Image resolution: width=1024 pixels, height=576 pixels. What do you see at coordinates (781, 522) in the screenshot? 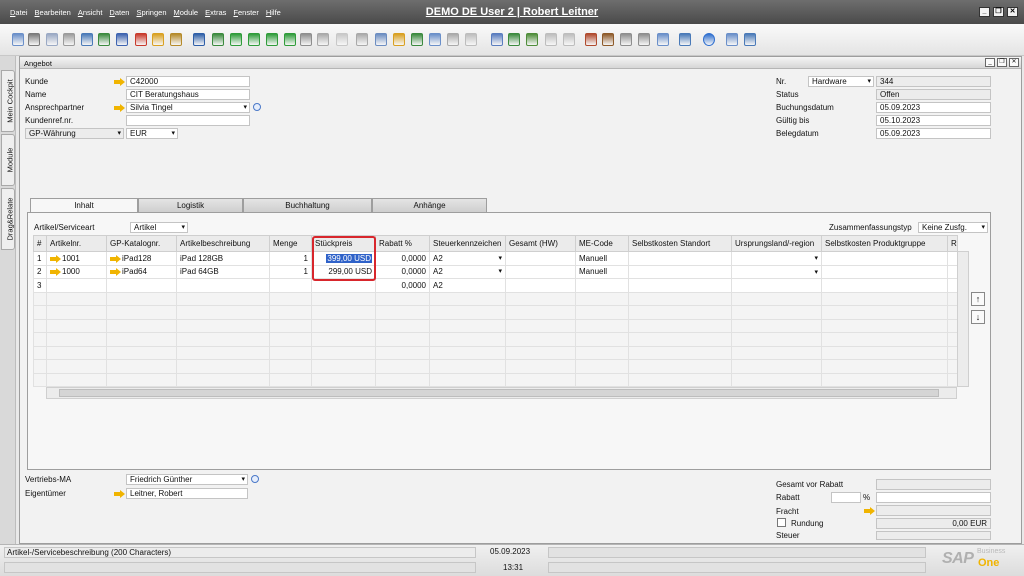
I see `rundung-checkbox` at bounding box center [781, 522].